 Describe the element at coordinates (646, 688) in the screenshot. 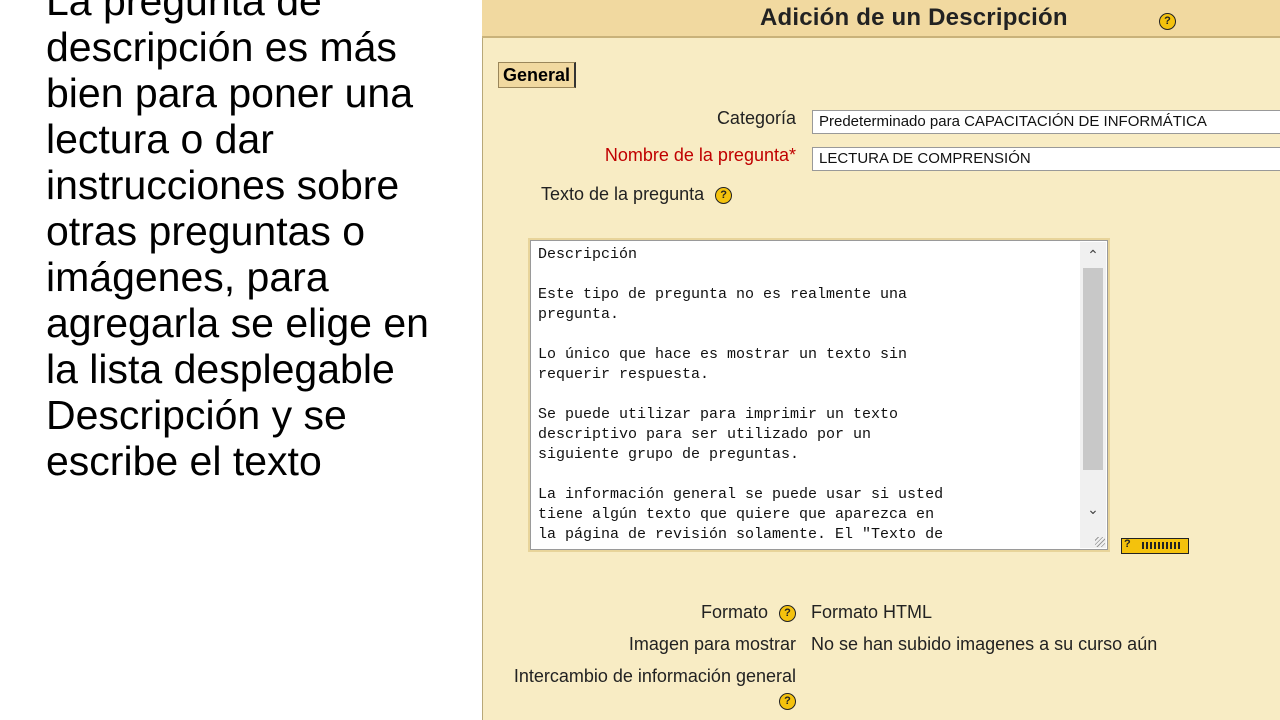

I see `general-feedback-label: Intercambio de información general ?` at that location.